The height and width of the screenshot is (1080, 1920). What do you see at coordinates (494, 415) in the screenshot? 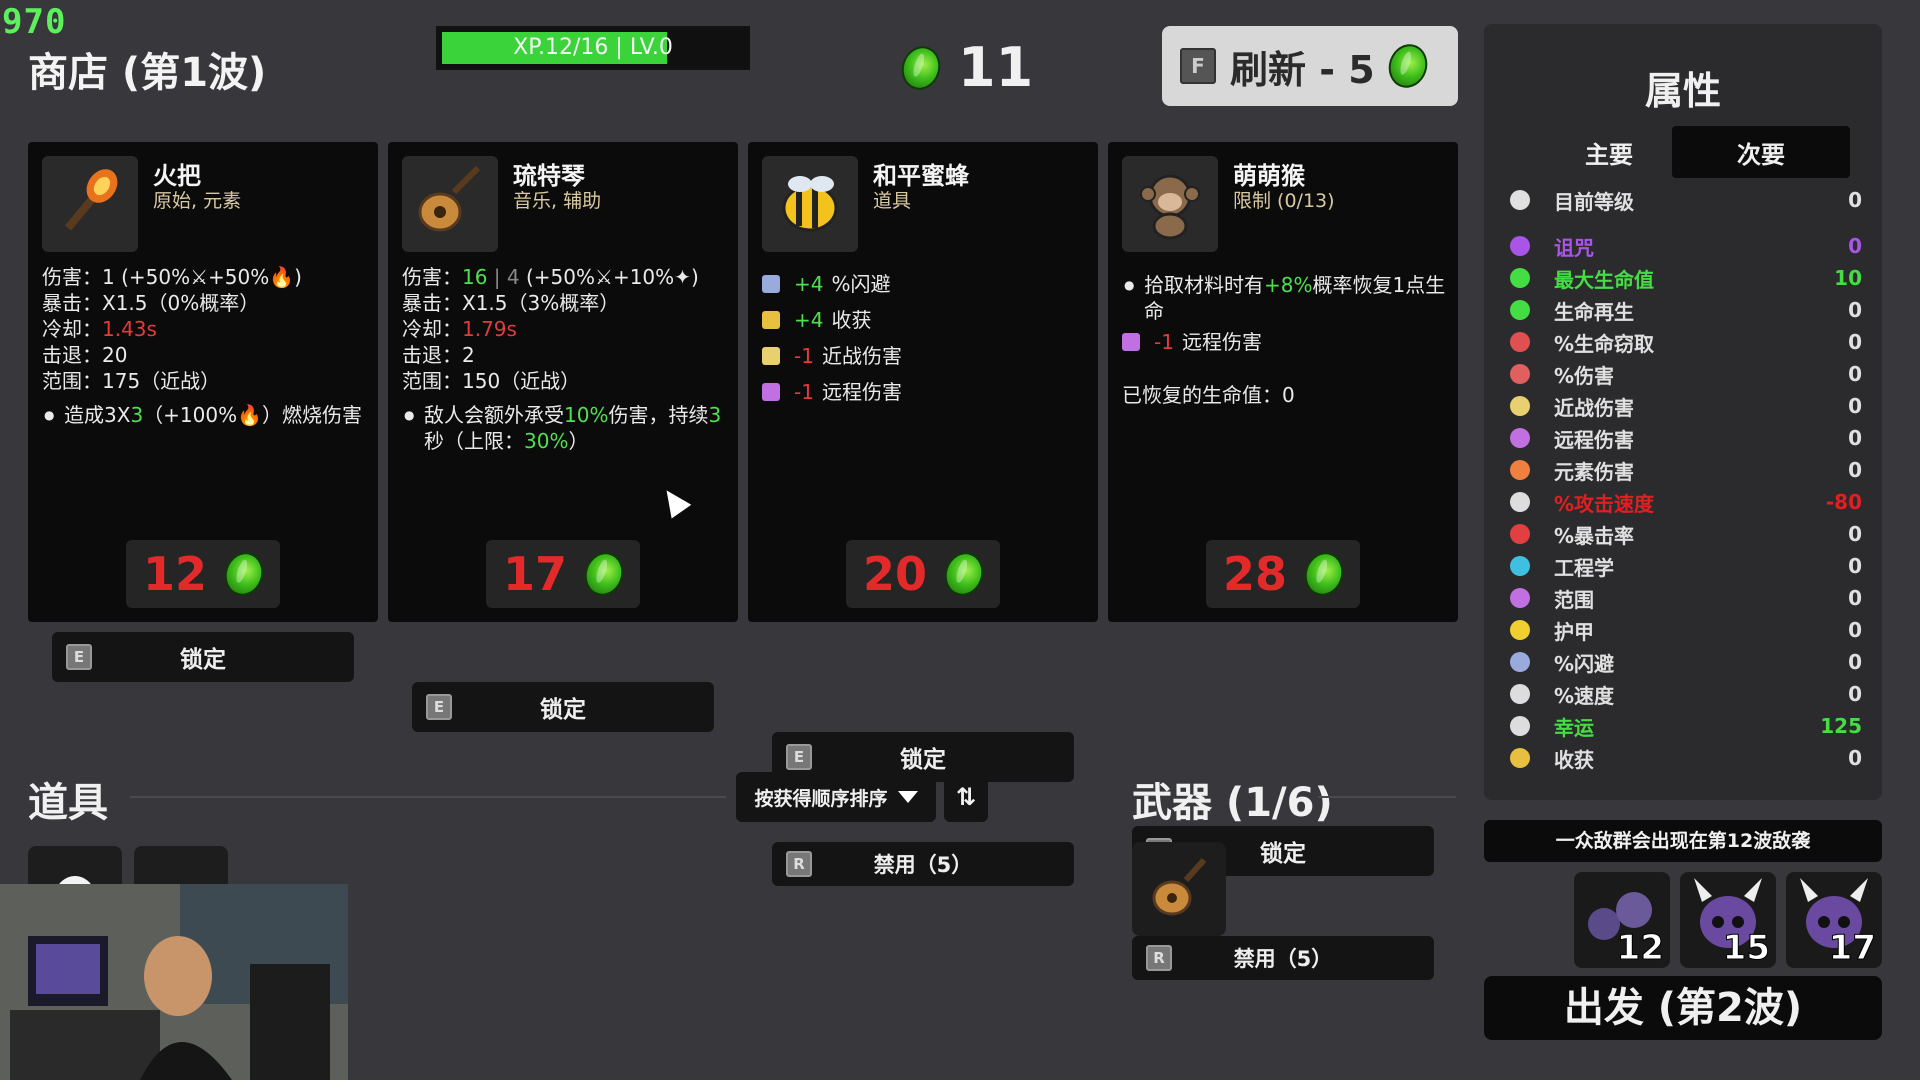
I see `text-segment: 敌人会额外承受` at bounding box center [494, 415].